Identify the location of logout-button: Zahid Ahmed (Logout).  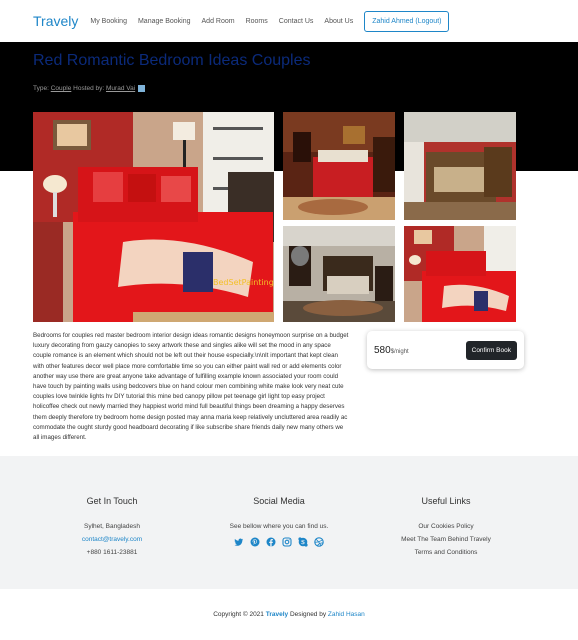
(407, 21).